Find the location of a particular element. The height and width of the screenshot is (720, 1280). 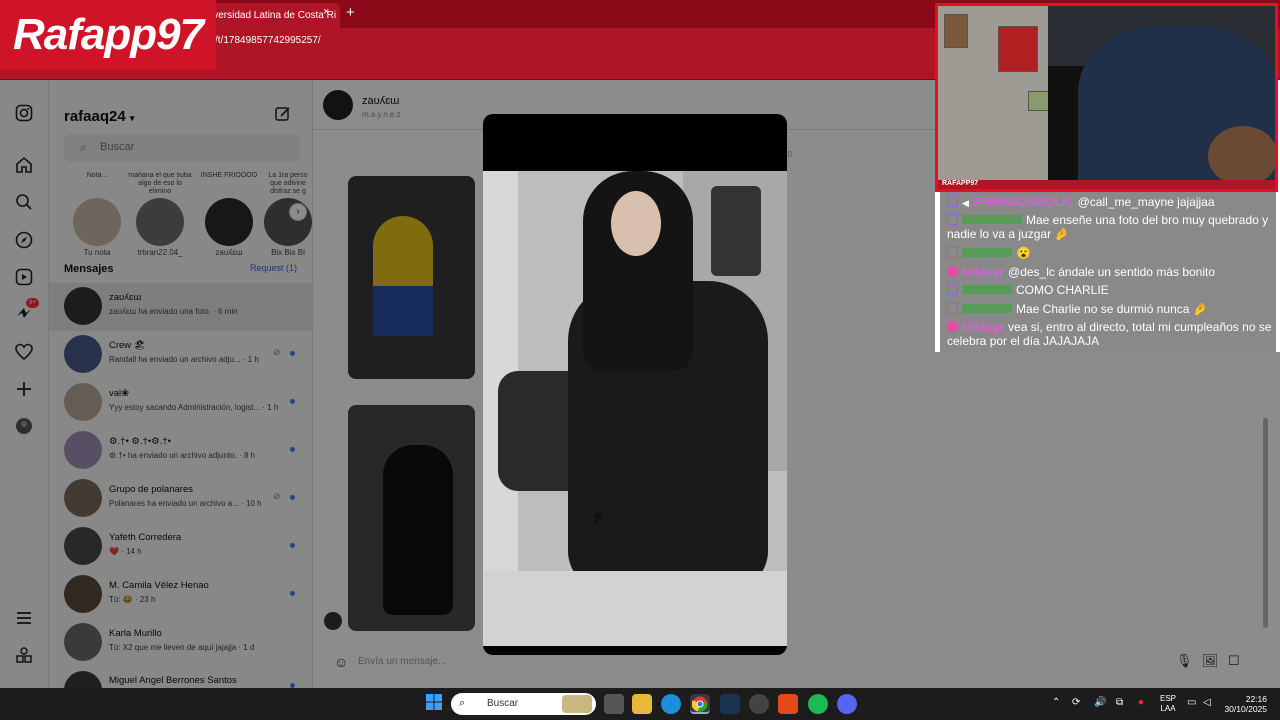

chat-message: 😮 is located at coordinates (1110, 253).